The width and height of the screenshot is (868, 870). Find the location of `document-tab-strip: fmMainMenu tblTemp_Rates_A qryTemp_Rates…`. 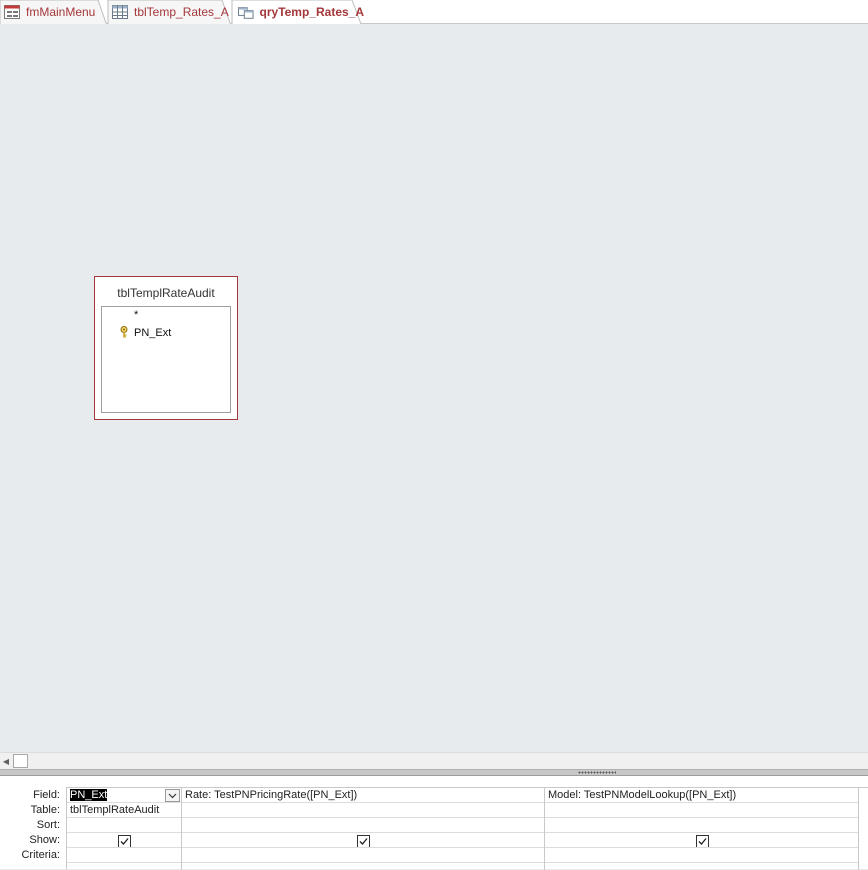

document-tab-strip: fmMainMenu tblTemp_Rates_A qryTemp_Rates… is located at coordinates (434, 12).